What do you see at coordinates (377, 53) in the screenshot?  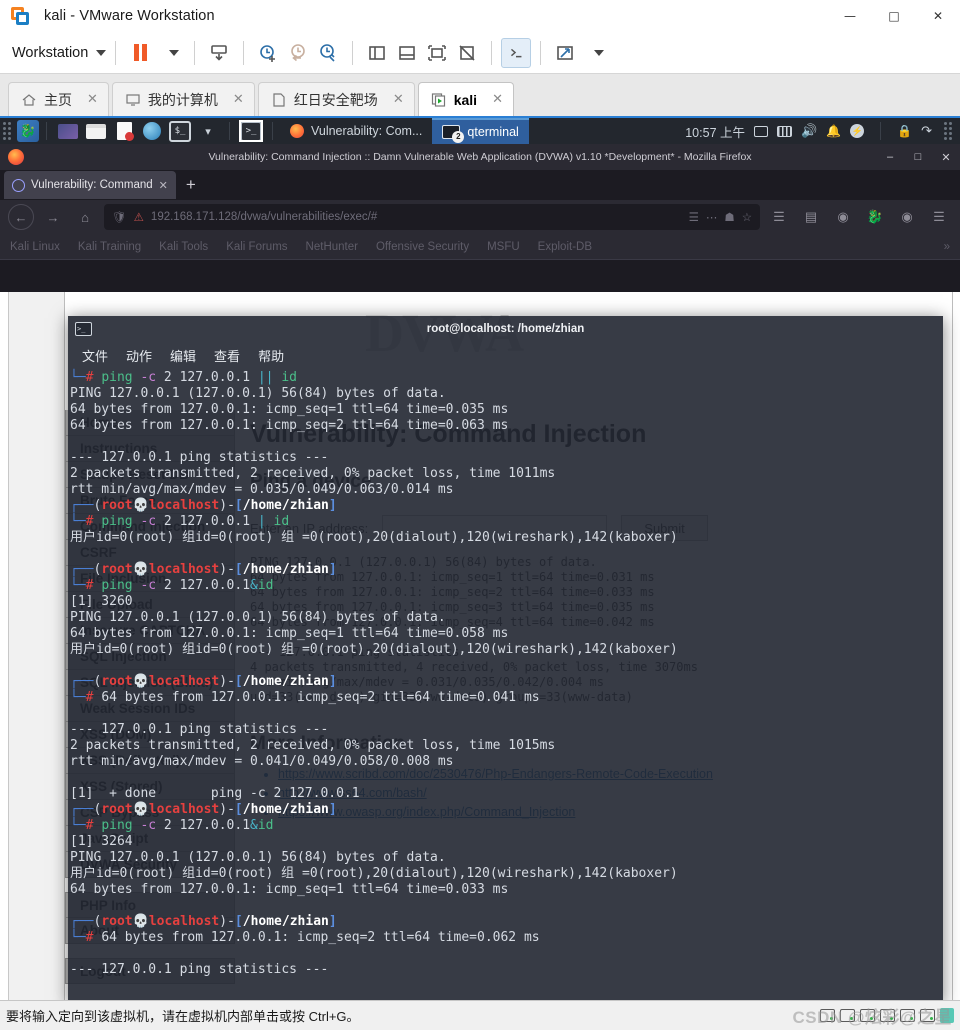 I see `show-library-button` at bounding box center [377, 53].